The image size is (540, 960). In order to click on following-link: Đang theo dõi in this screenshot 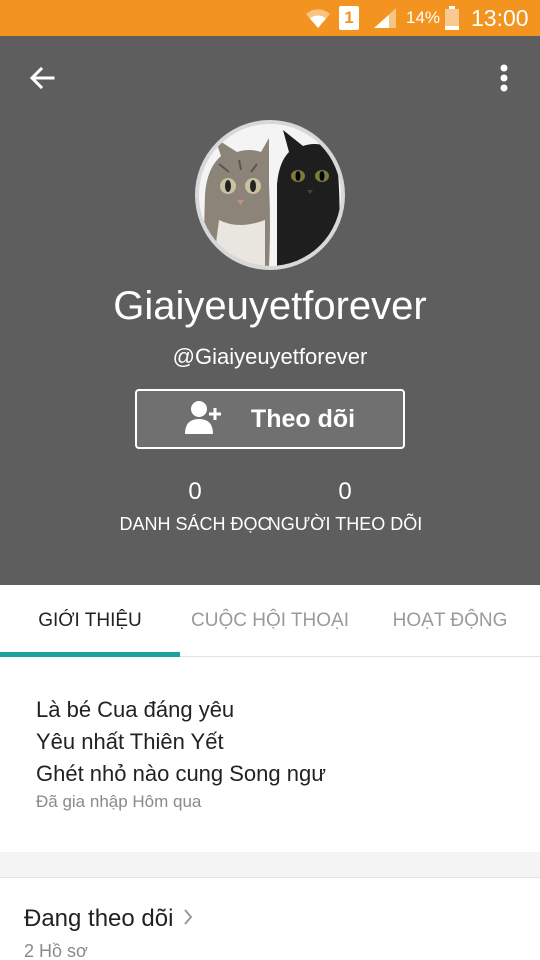, I will do `click(108, 919)`.